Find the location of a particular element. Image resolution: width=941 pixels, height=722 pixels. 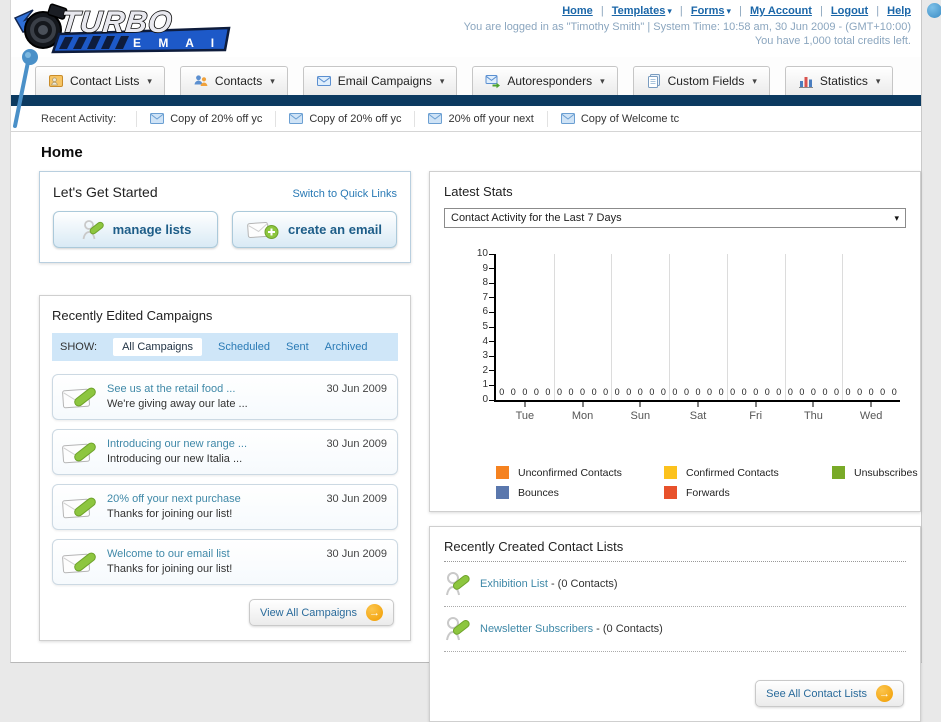

switch-quick-links-link: Switch to Quick Links is located at coordinates (344, 194).